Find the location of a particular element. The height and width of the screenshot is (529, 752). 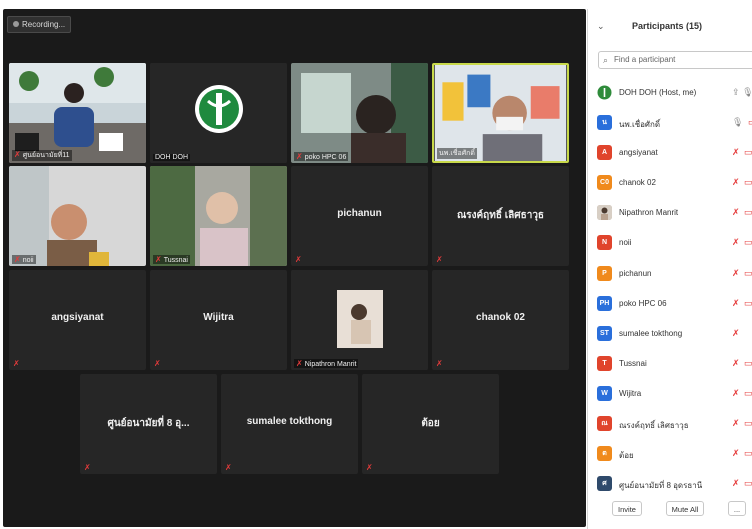

video-tile: ต้อย ✗ is located at coordinates (430, 424).